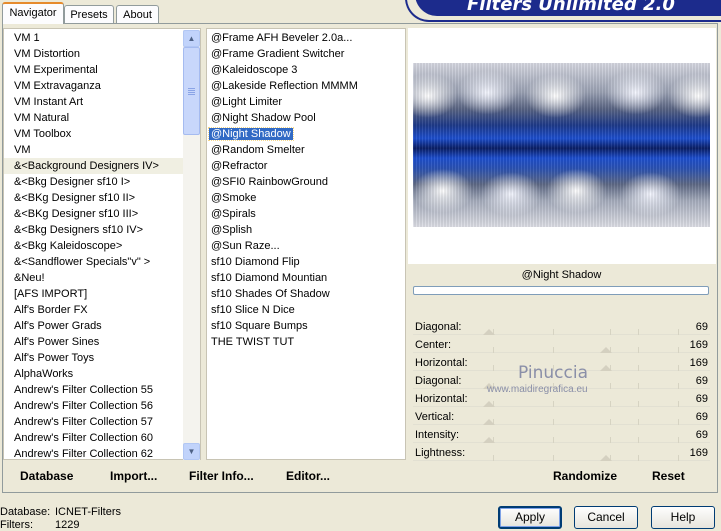 The image size is (721, 531). Describe the element at coordinates (561, 417) in the screenshot. I see `parameter-slider: Vertical: 69` at that location.